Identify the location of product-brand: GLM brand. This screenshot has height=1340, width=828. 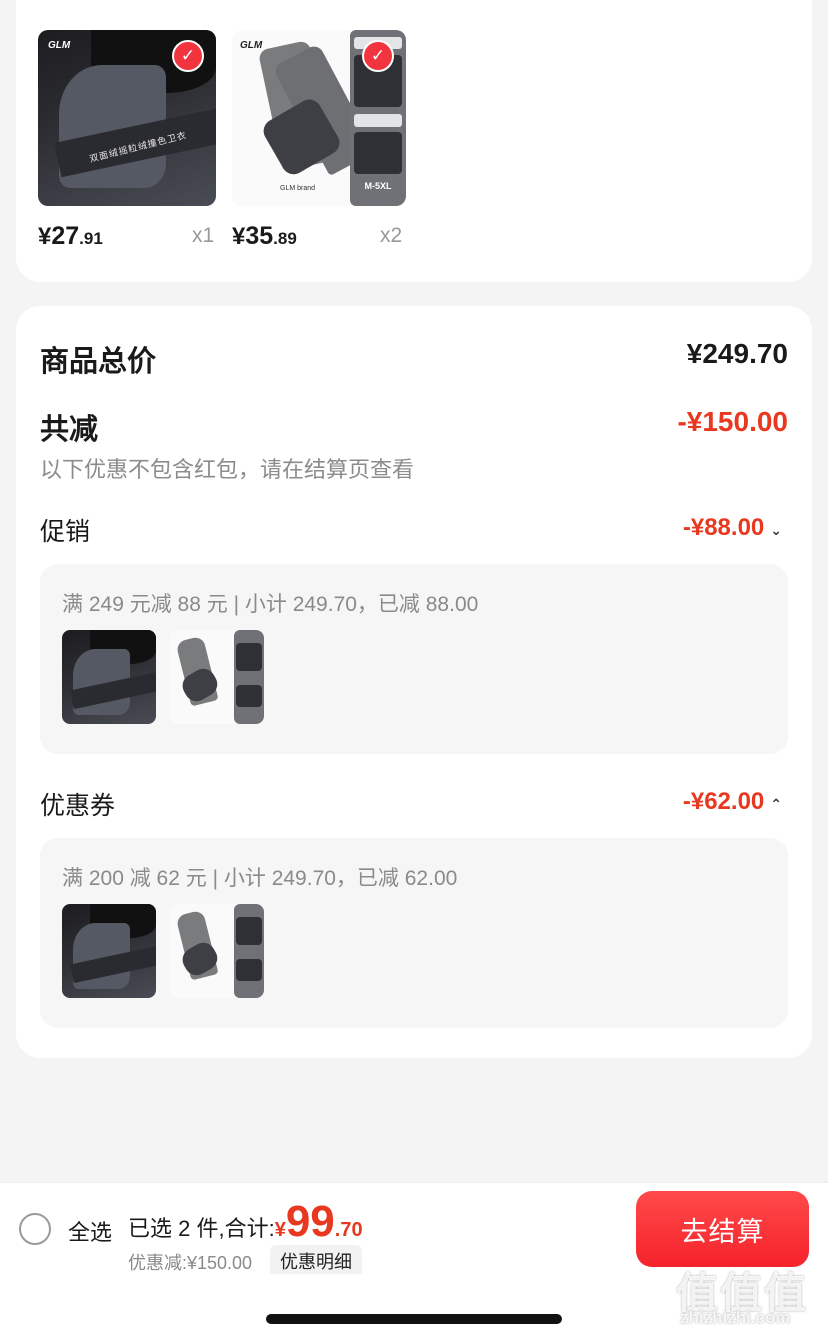
(298, 188).